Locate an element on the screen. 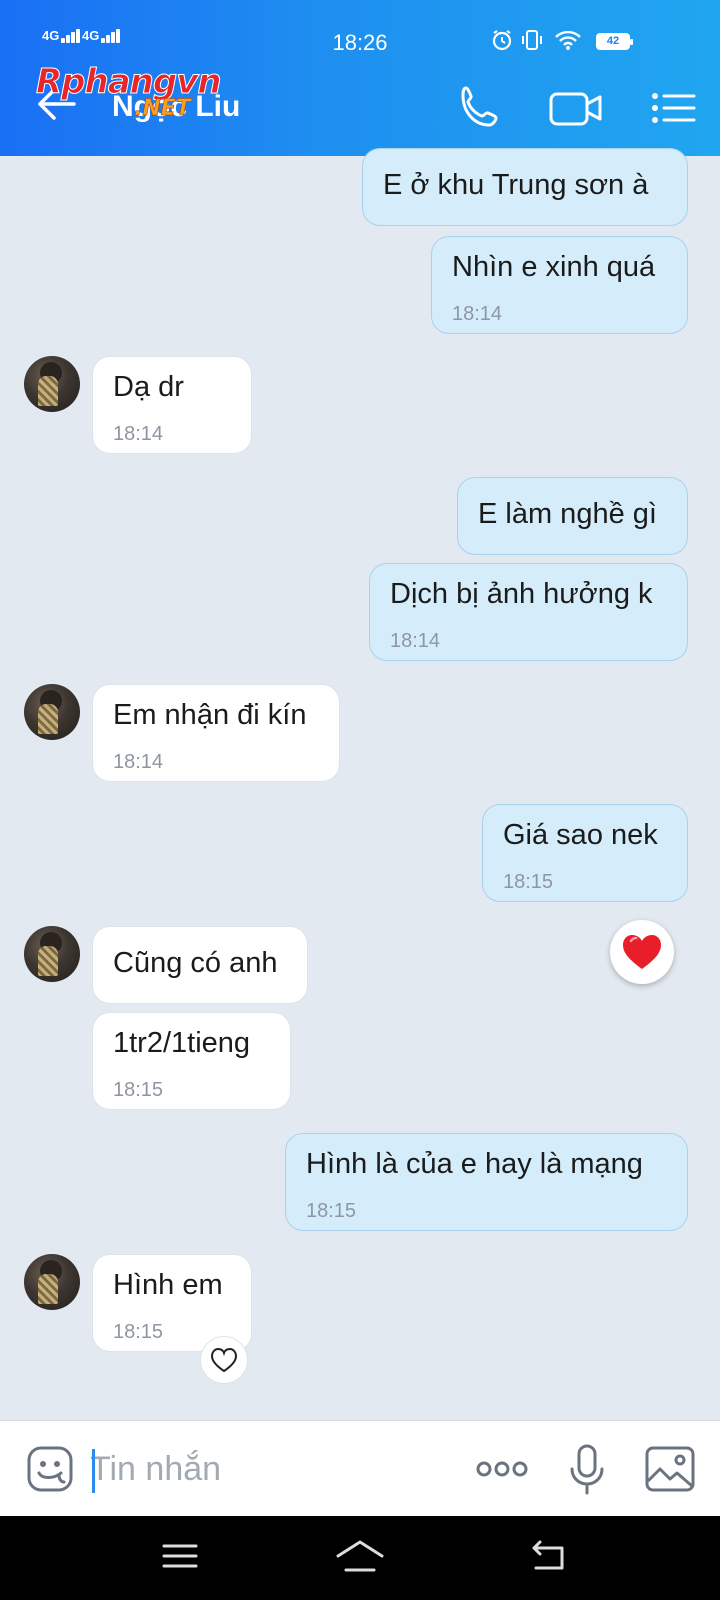  message-text: Em nhận đi kín is located at coordinates (210, 715).